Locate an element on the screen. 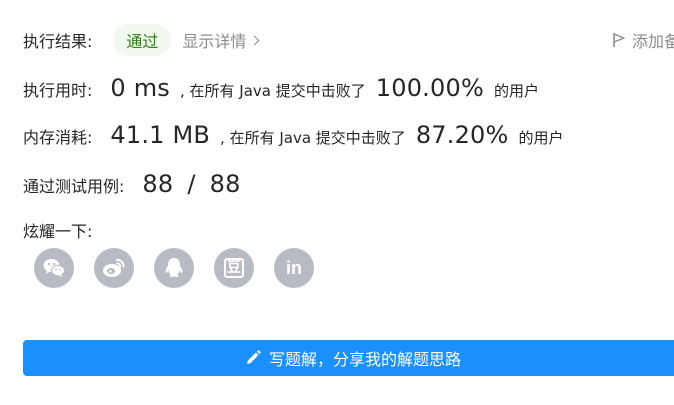  result-row: 执行结果: 通过 显示详情 is located at coordinates (141, 40).